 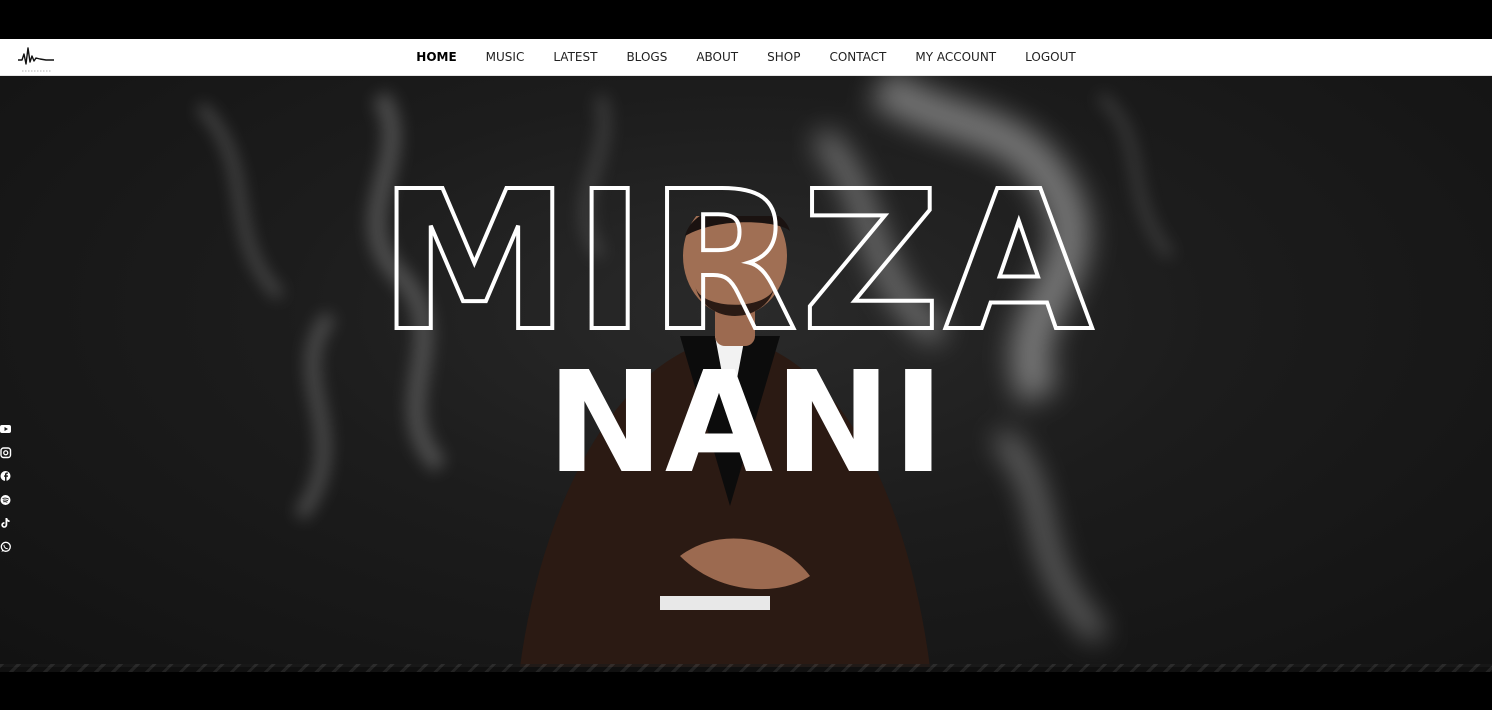 I want to click on youtube-icon, so click(x=6, y=428).